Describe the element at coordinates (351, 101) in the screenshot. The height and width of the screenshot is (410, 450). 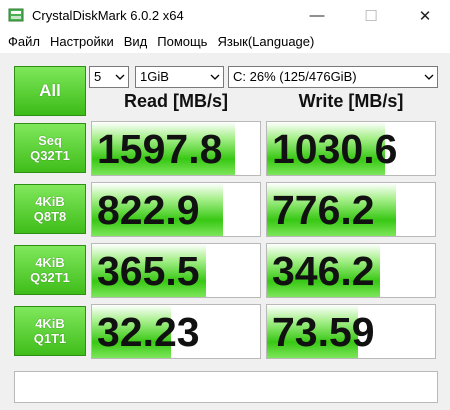
I see `write-header: Write [MB/s]` at that location.